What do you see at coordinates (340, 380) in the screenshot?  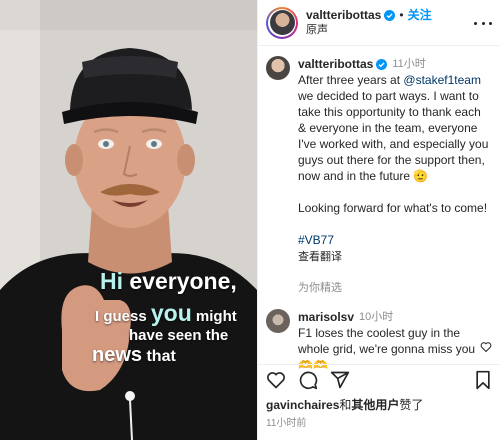 I see `share-icon` at bounding box center [340, 380].